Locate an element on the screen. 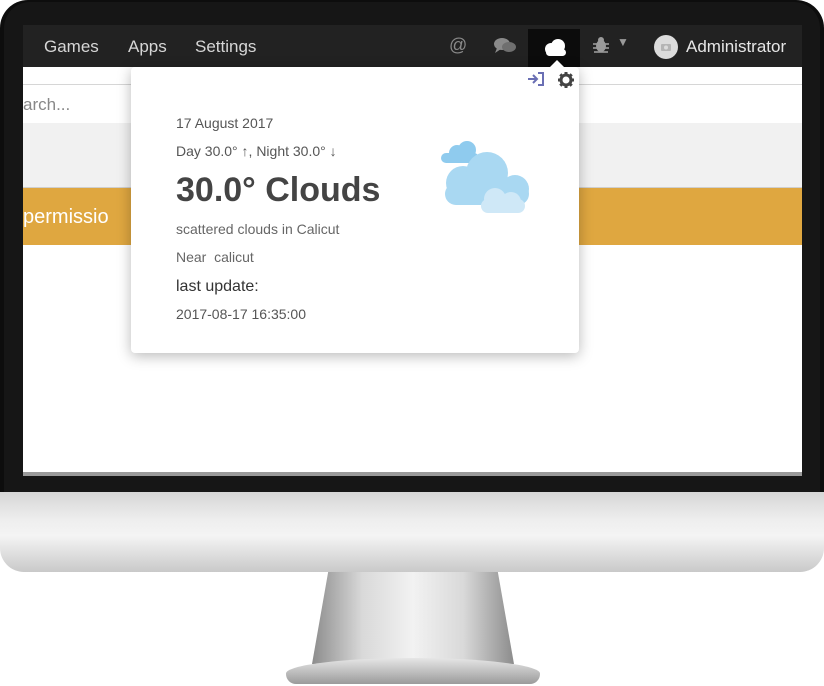 The image size is (824, 686). bug-icon is located at coordinates (601, 47).